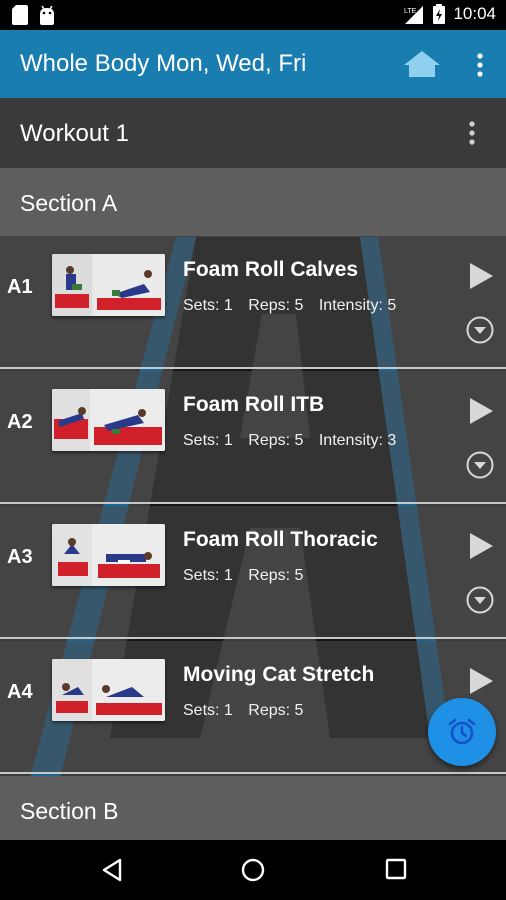  I want to click on workout-menu-button, so click(472, 133).